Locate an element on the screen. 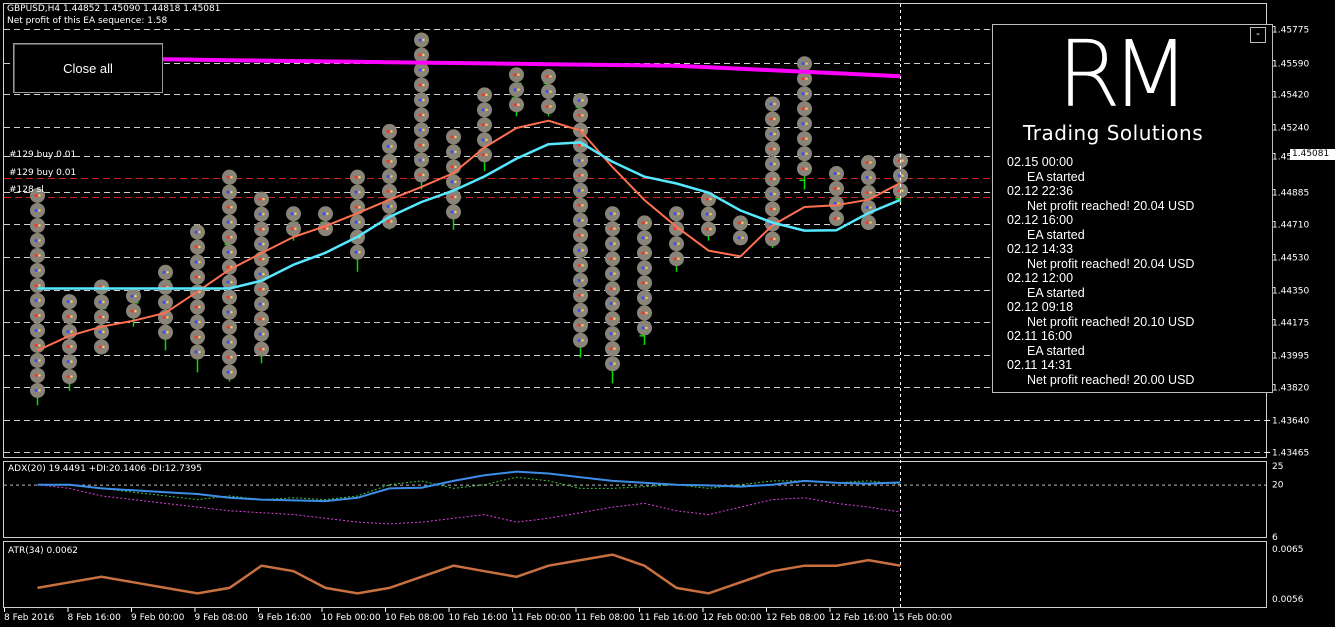  time-tick-label: 15 Feb 00:00 is located at coordinates (922, 618).